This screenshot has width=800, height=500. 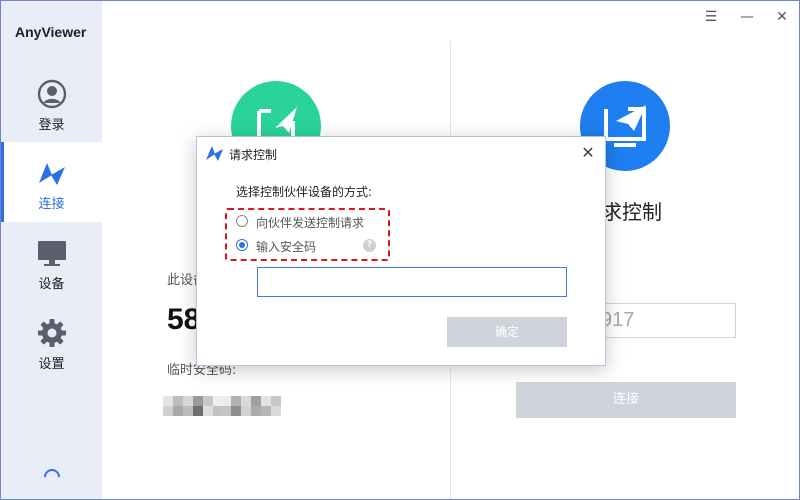 What do you see at coordinates (51, 125) in the screenshot?
I see `sidebar-item-label: 登录` at bounding box center [51, 125].